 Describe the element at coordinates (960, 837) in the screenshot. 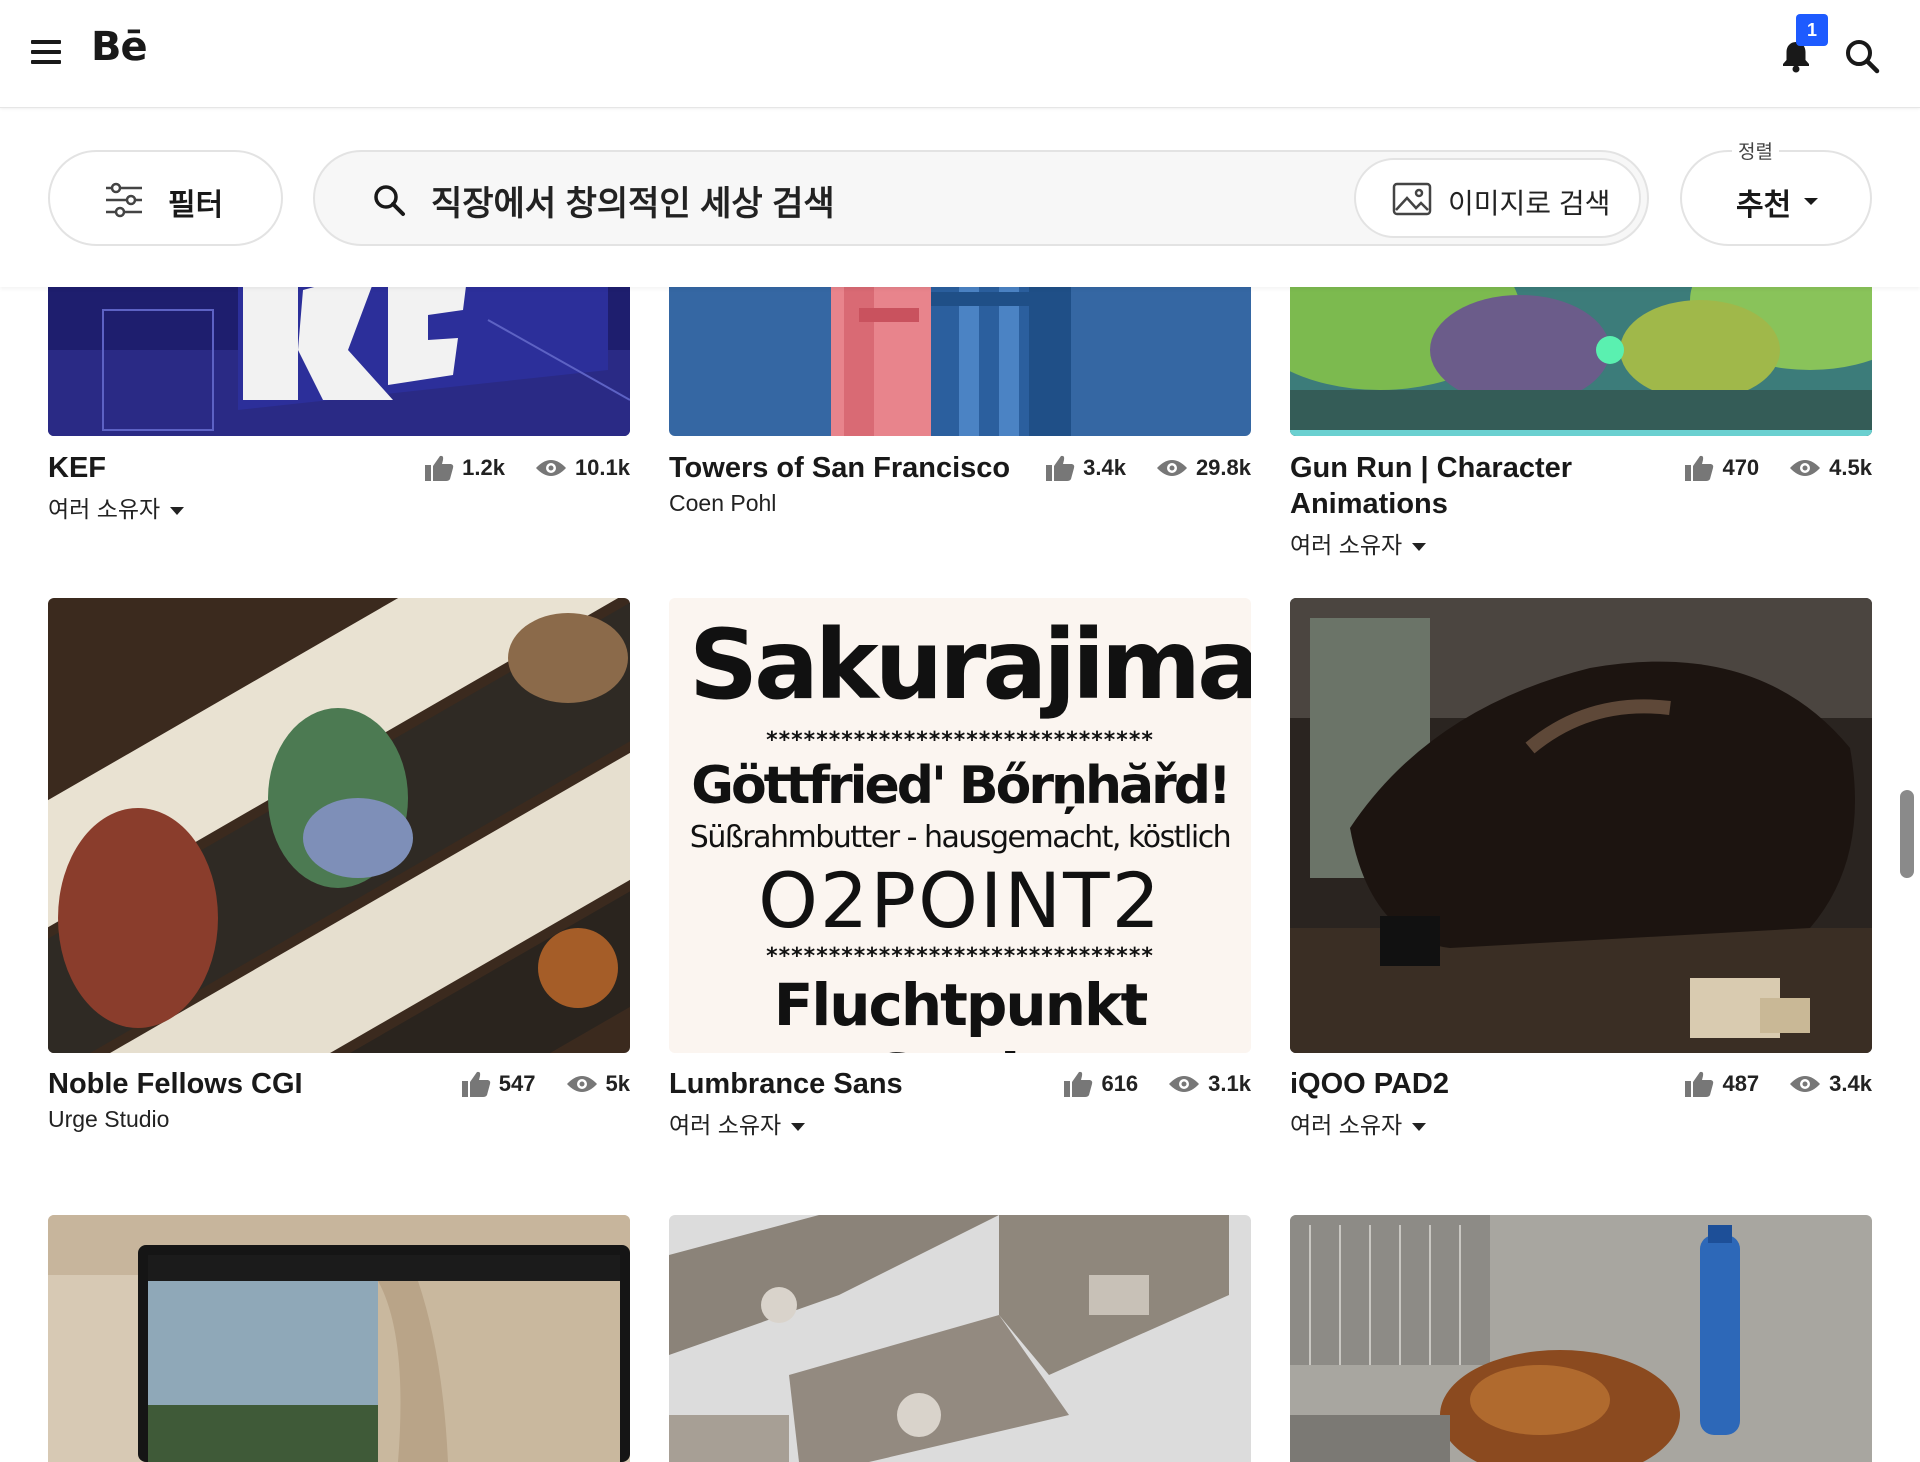

I see `specimen-line: Süßrahmbutter - hausgemacht, köstlich` at that location.